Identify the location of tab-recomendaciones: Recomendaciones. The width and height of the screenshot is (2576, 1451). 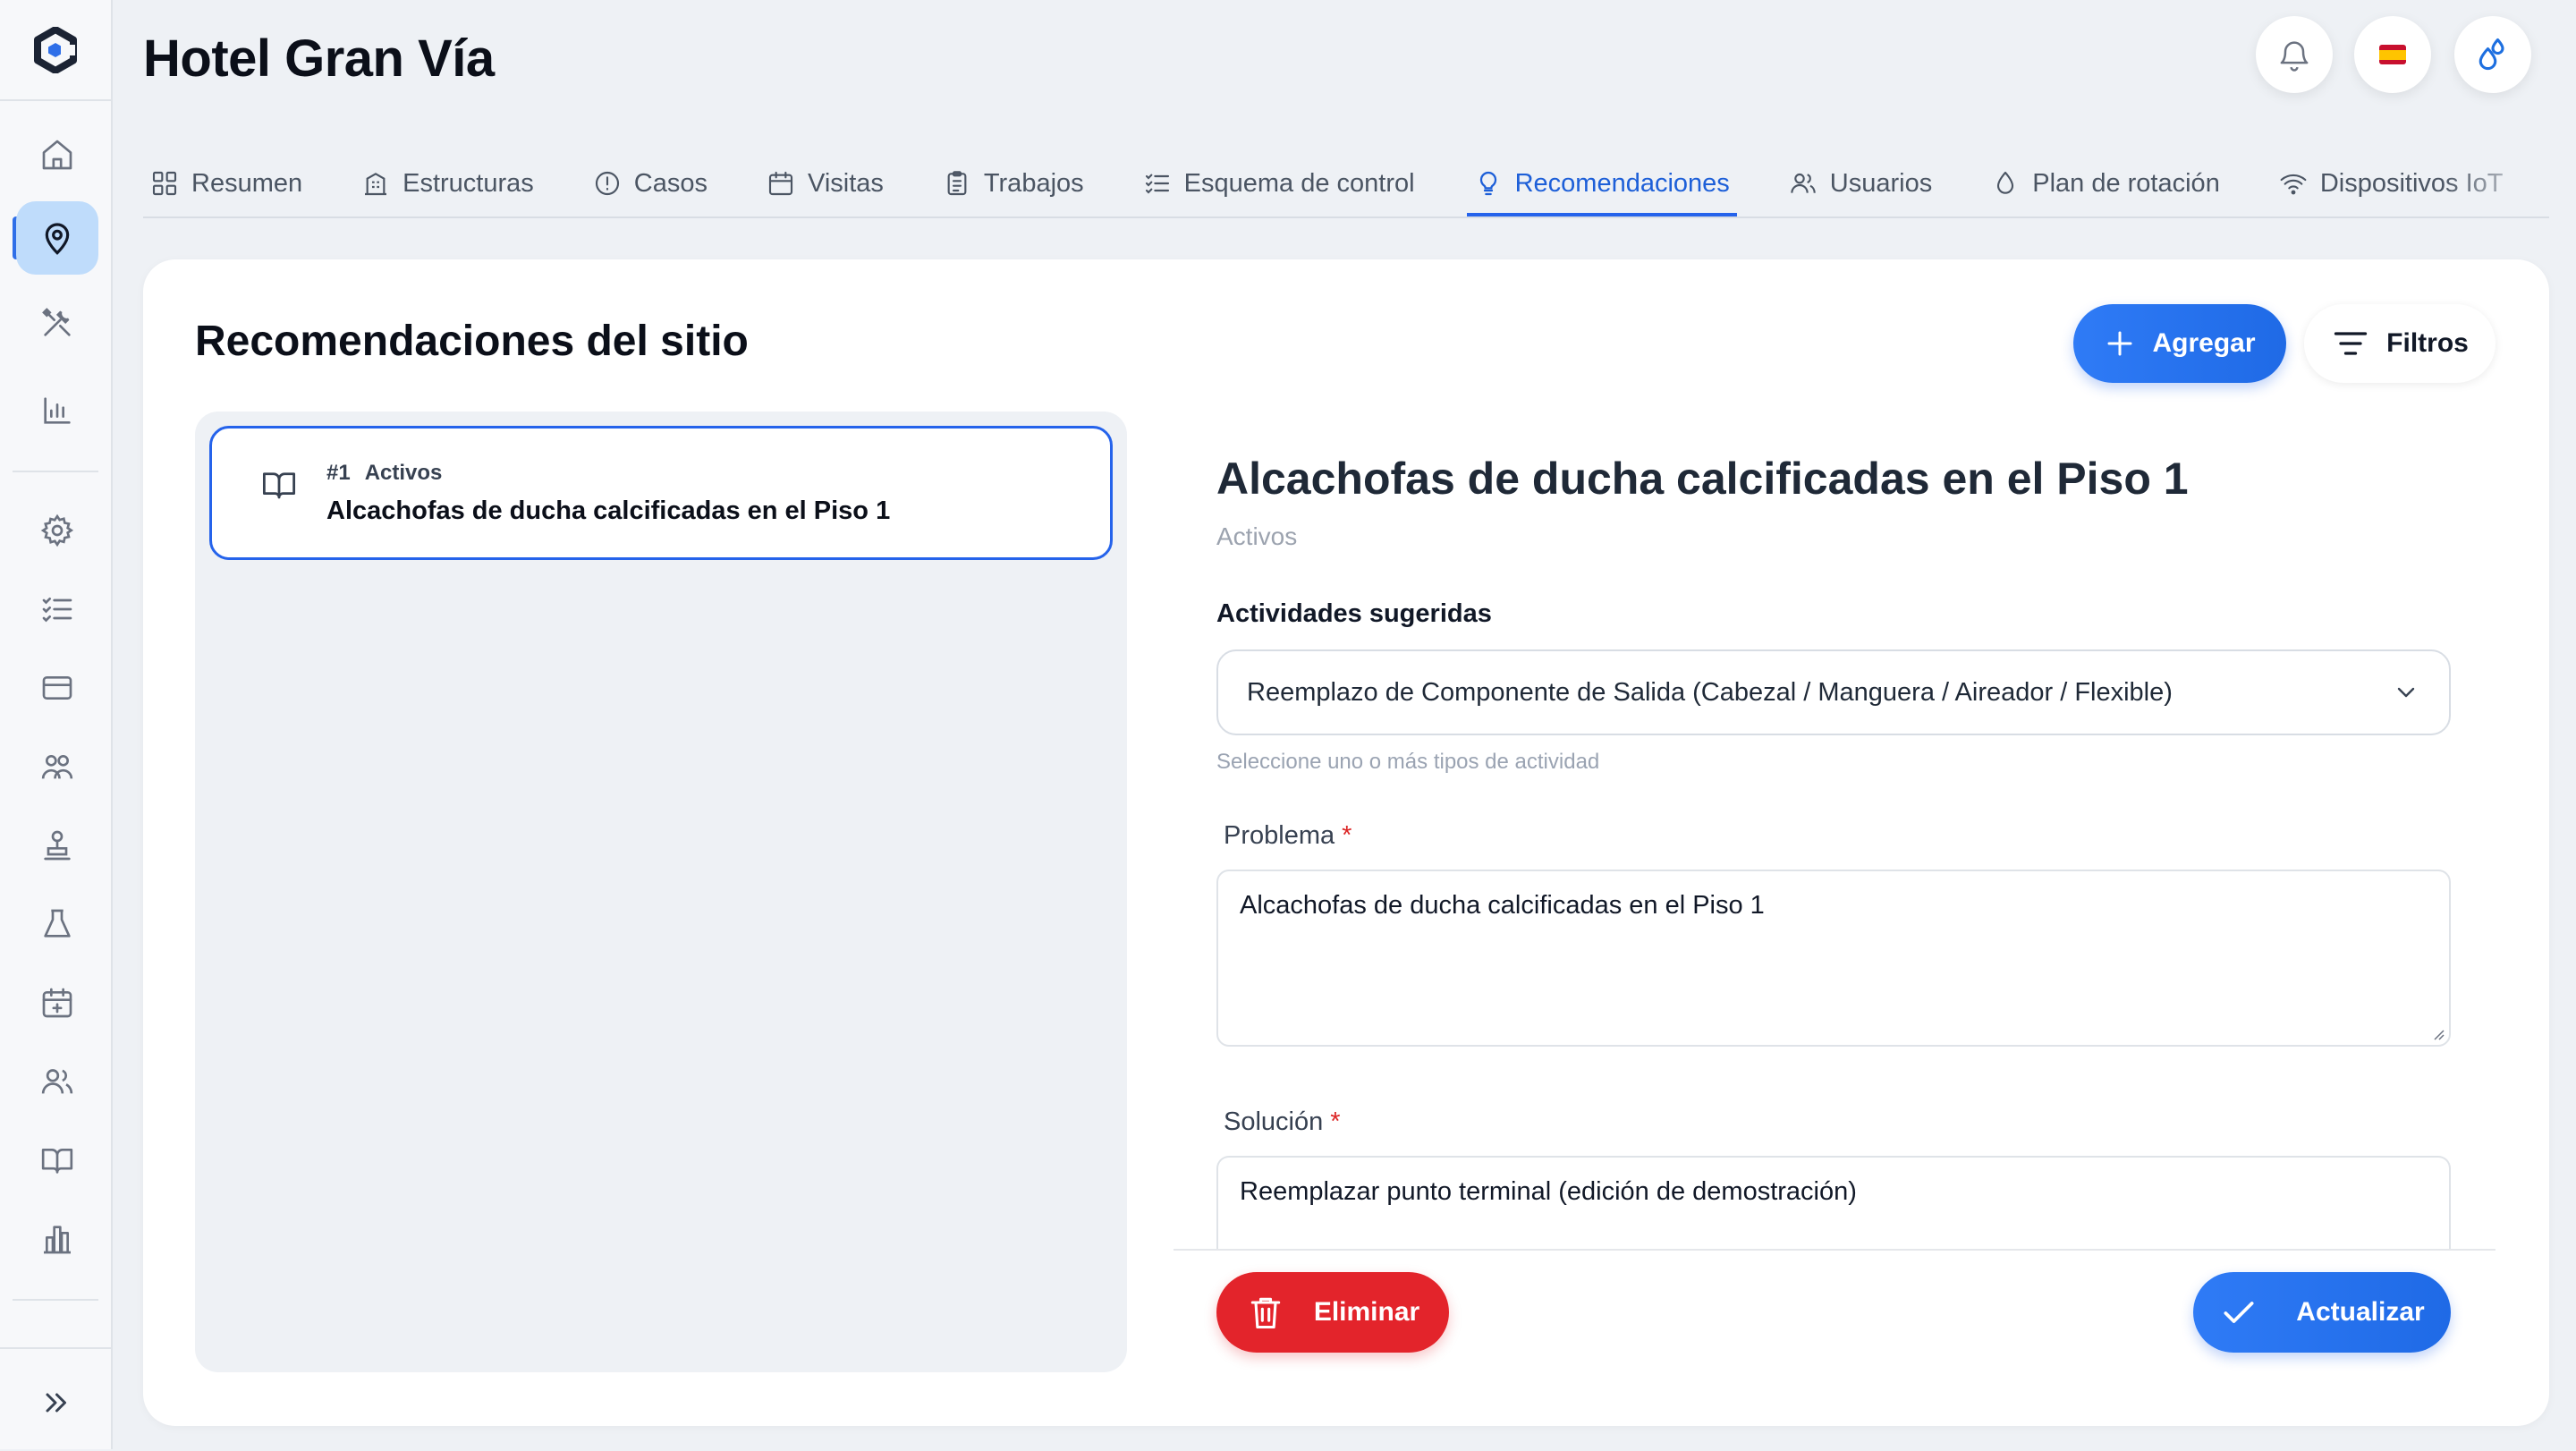
(1602, 184).